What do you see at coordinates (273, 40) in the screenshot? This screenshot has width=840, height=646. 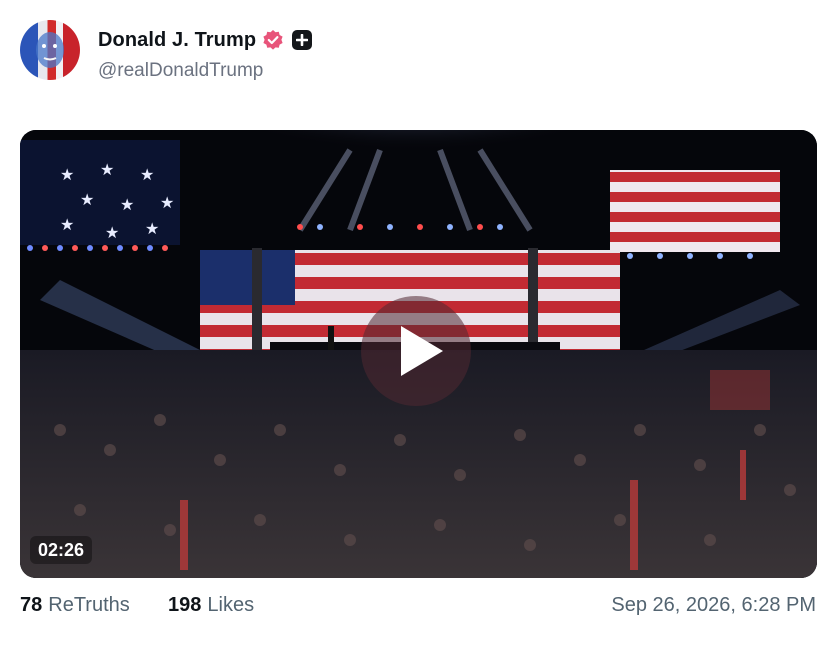 I see `verified-badge-icon` at bounding box center [273, 40].